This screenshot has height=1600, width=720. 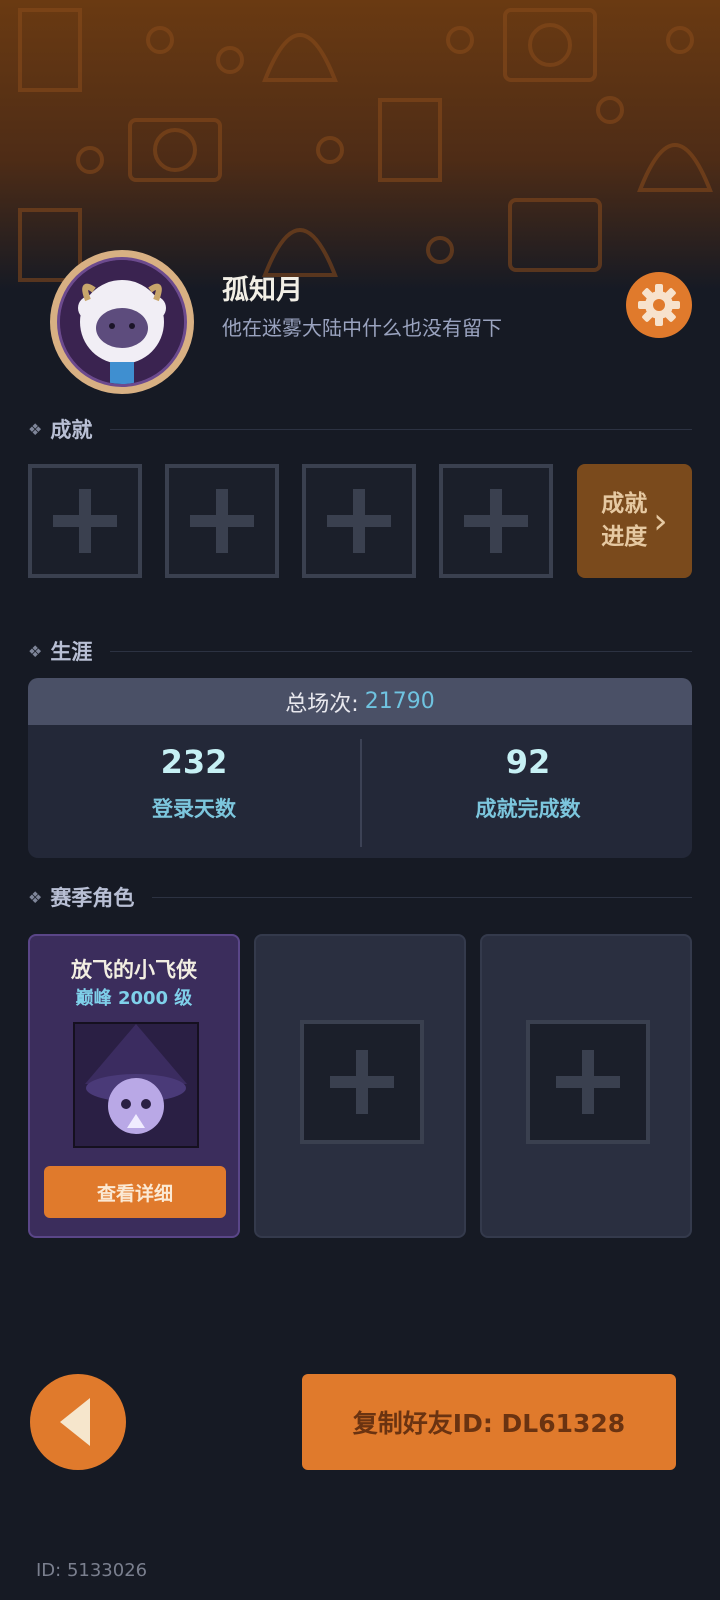 I want to click on hero-portrait, so click(x=136, y=1085).